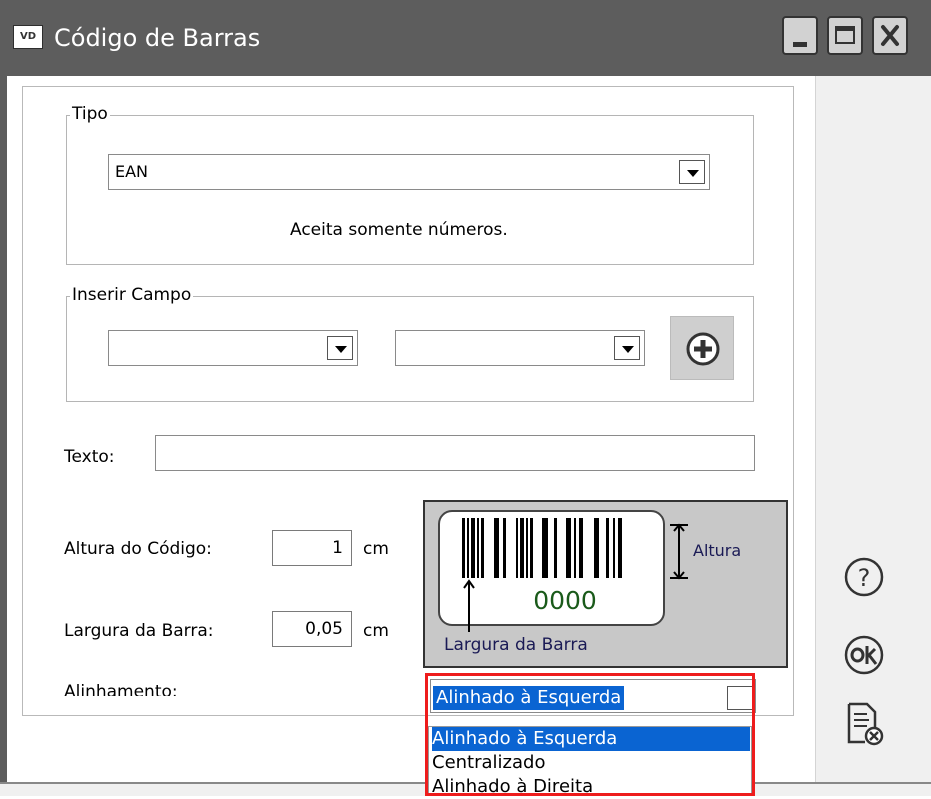  I want to click on inserir-campo-legend: Inserir Campo, so click(132, 295).